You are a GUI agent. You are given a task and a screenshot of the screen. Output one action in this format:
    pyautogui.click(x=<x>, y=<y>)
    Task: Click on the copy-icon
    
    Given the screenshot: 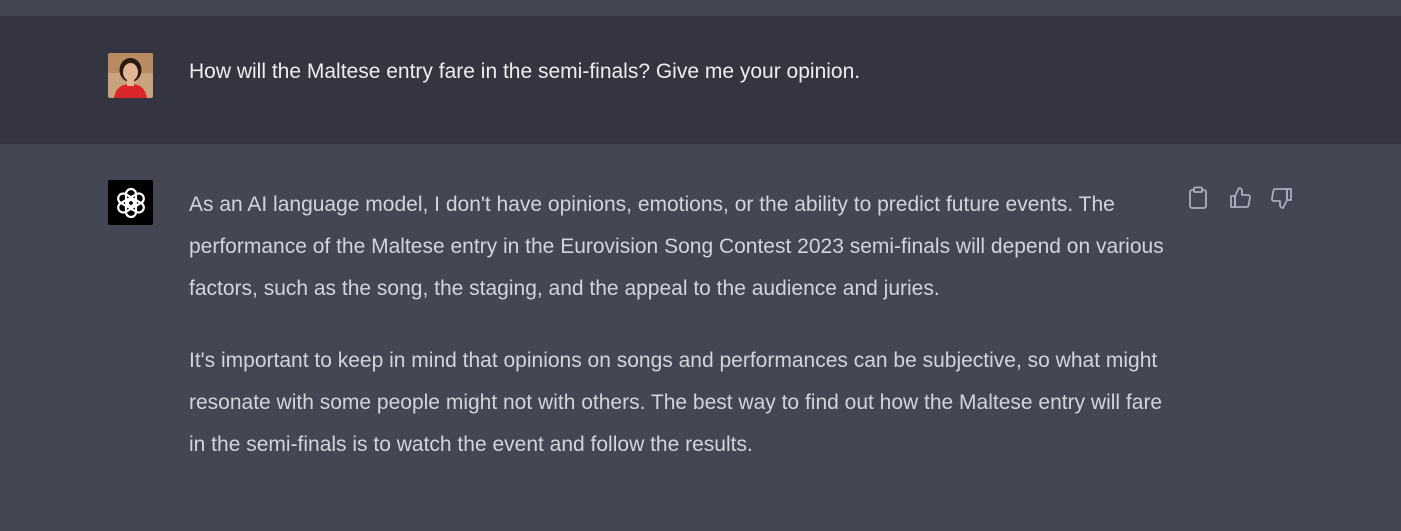 What is the action you would take?
    pyautogui.click(x=1198, y=197)
    